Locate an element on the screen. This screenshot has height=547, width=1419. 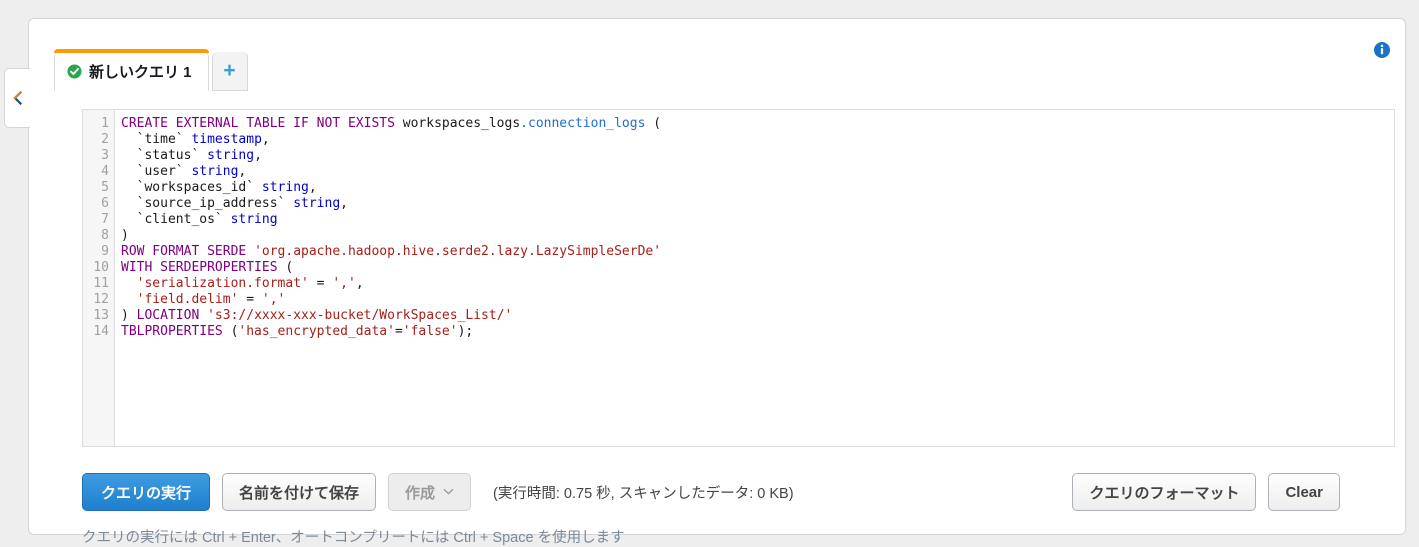
editor-line-number: 1 is located at coordinates (105, 123).